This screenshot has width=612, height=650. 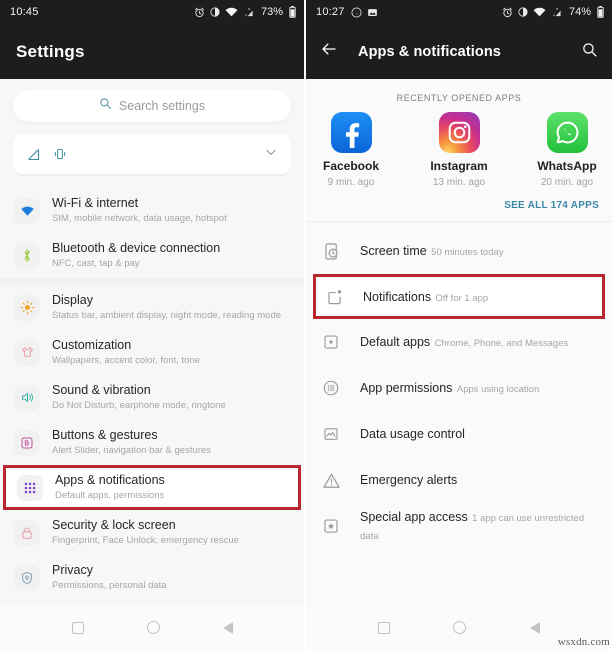 I want to click on list-item-label: Emergency alerts, so click(x=409, y=480).